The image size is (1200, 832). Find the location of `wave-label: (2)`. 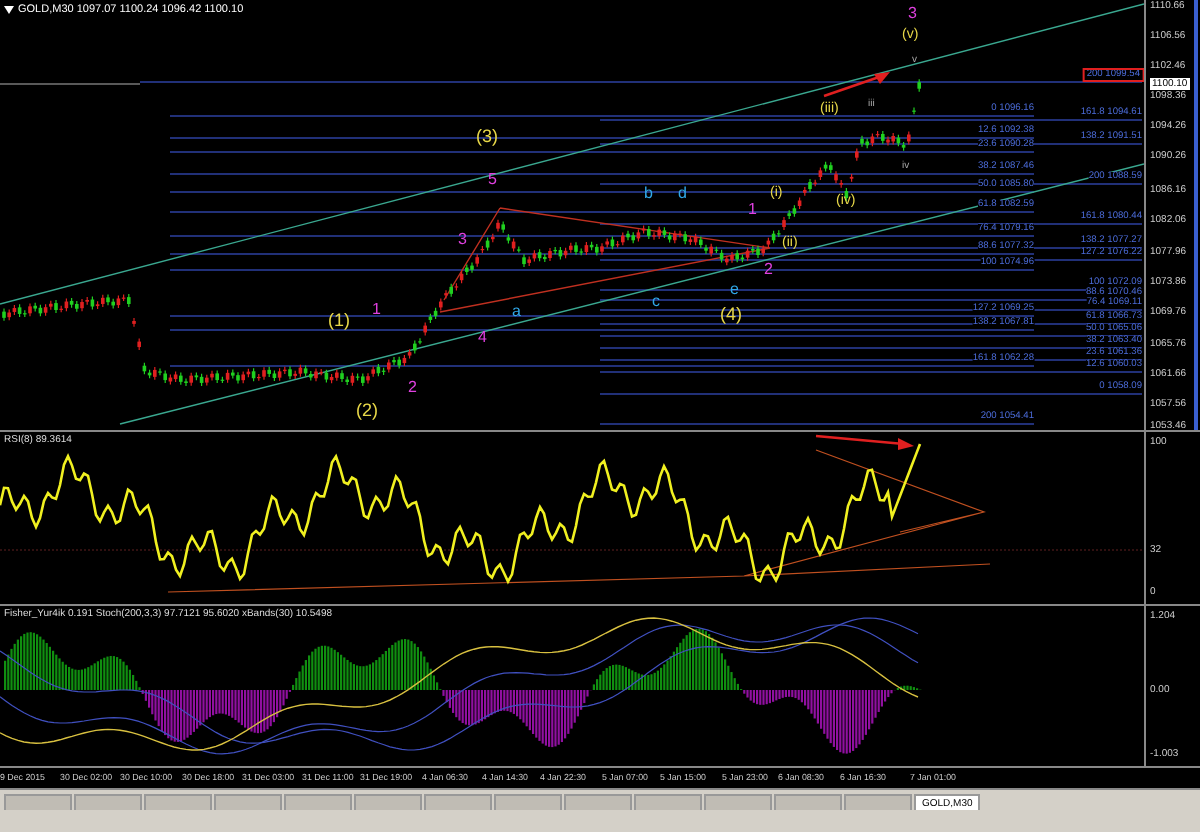

wave-label: (2) is located at coordinates (367, 411).